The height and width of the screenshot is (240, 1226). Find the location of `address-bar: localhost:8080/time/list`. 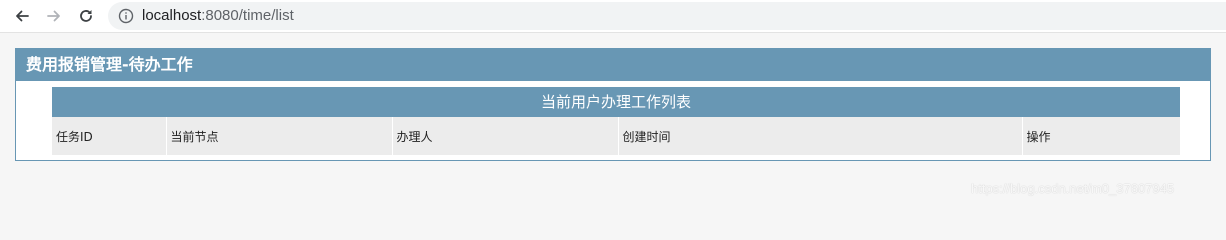

address-bar: localhost:8080/time/list is located at coordinates (667, 16).